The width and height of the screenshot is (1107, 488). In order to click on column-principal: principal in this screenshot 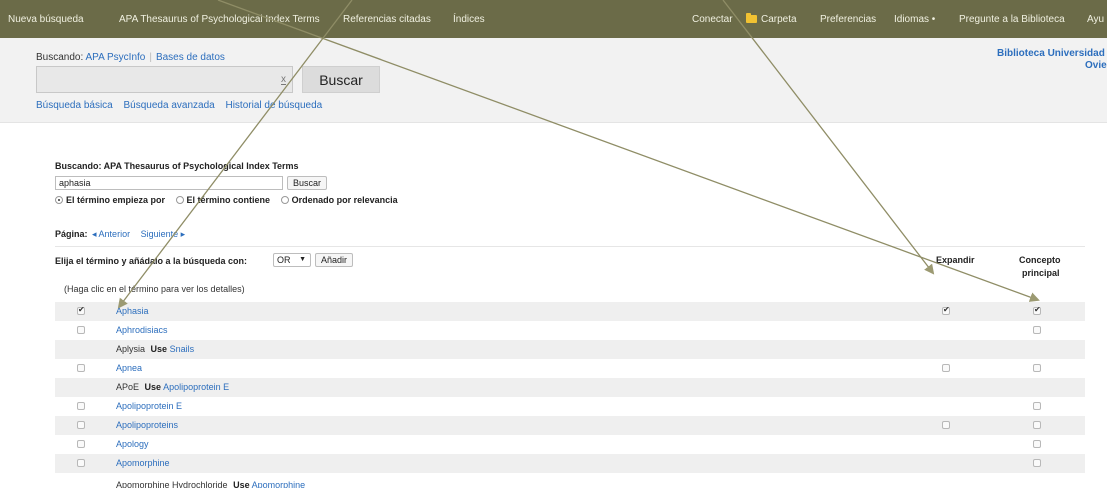, I will do `click(1041, 273)`.